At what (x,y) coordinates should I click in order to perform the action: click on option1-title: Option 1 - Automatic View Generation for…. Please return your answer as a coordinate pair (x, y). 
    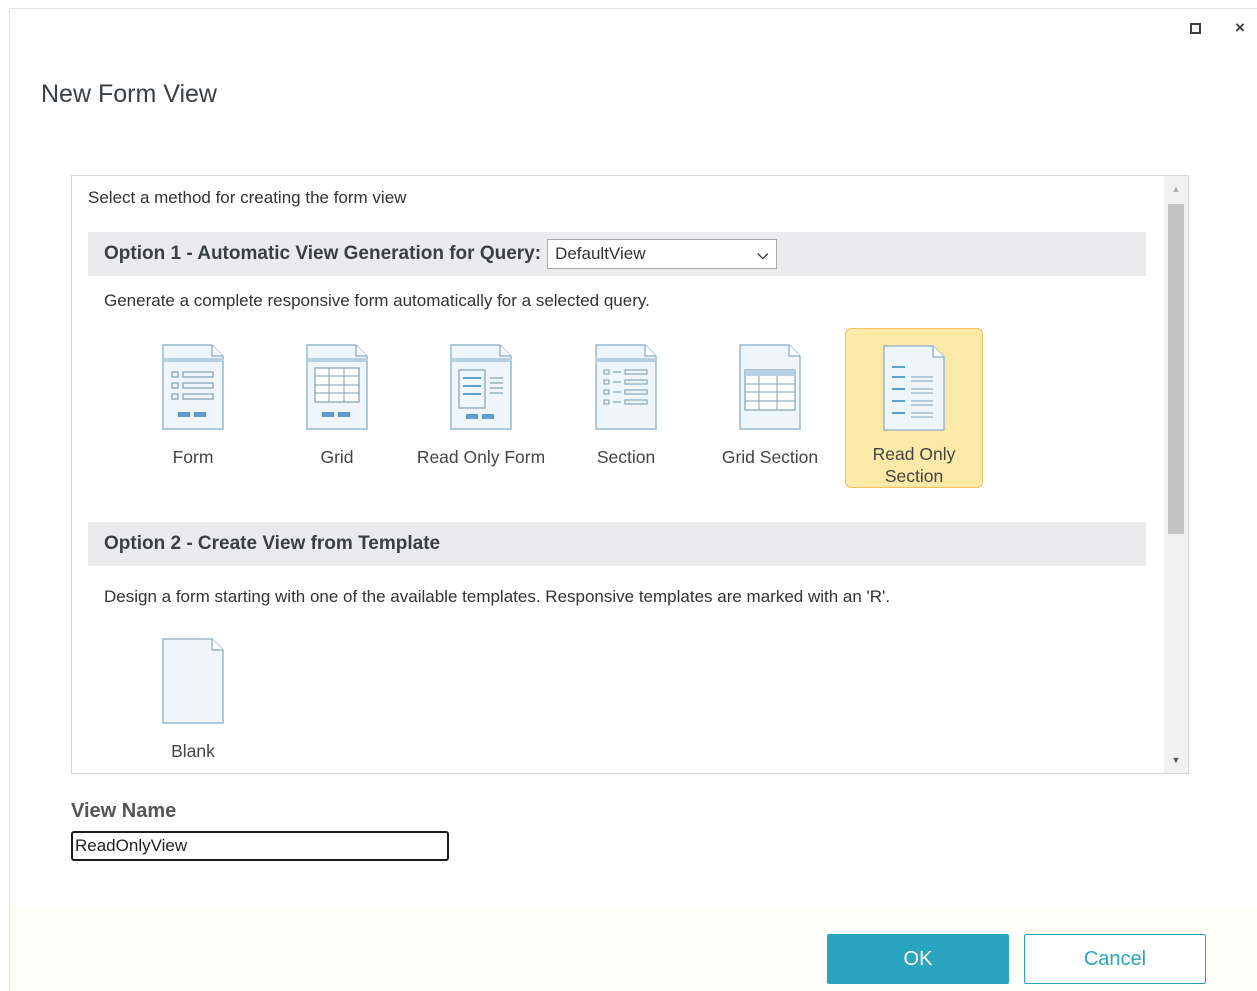
    Looking at the image, I should click on (323, 253).